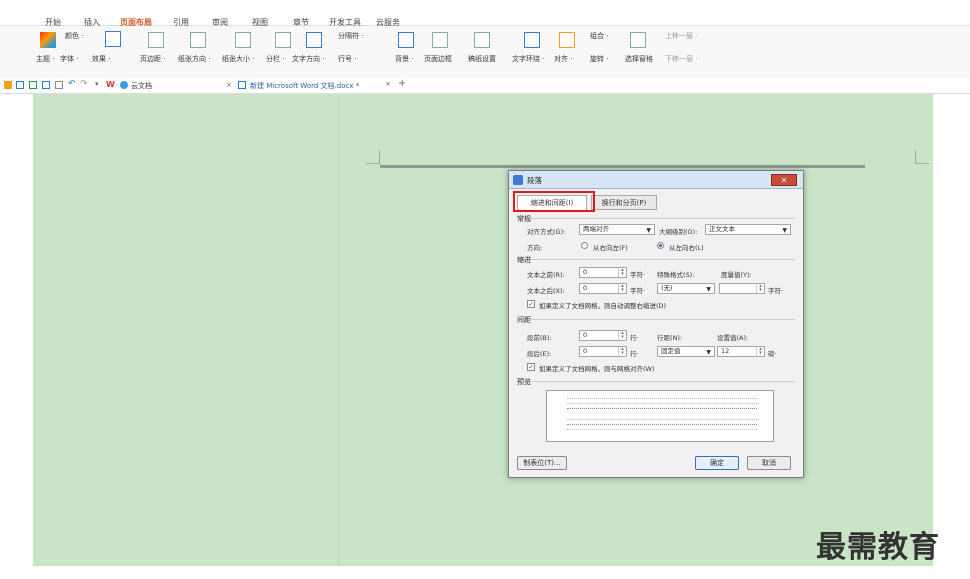 The height and width of the screenshot is (579, 970). What do you see at coordinates (563, 59) in the screenshot?
I see `align-button: 对齐 ·` at bounding box center [563, 59].